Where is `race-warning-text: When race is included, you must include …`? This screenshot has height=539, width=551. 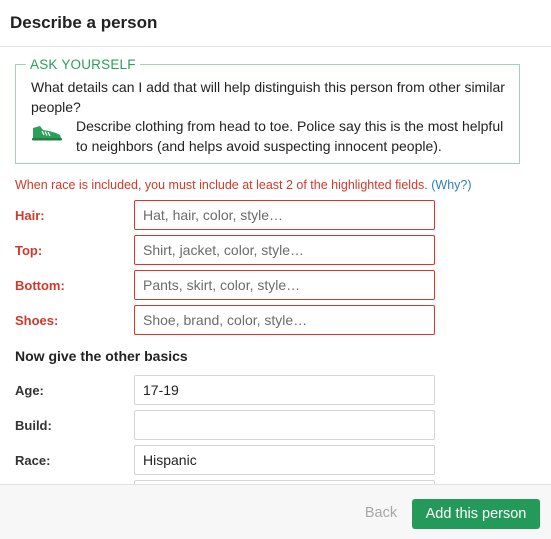 race-warning-text: When race is included, you must include … is located at coordinates (221, 185).